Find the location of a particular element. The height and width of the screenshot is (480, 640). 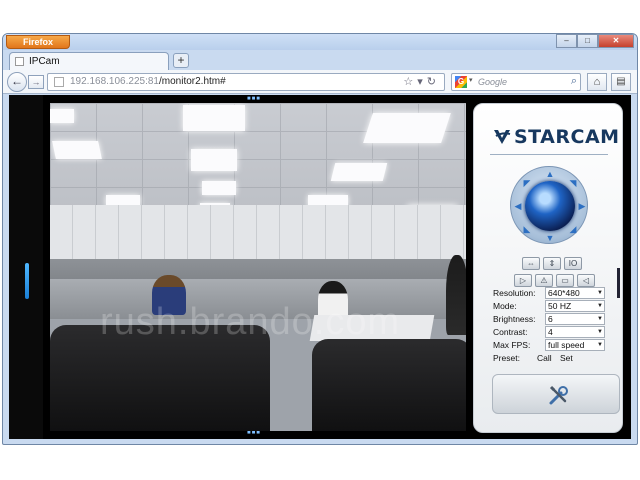

window-controls: – □ ✕ is located at coordinates (595, 41).